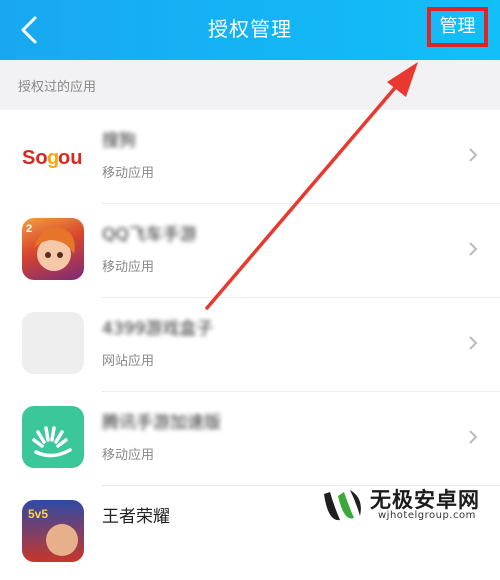 This screenshot has height=580, width=500. Describe the element at coordinates (457, 27) in the screenshot. I see `manage-button: 管理` at that location.